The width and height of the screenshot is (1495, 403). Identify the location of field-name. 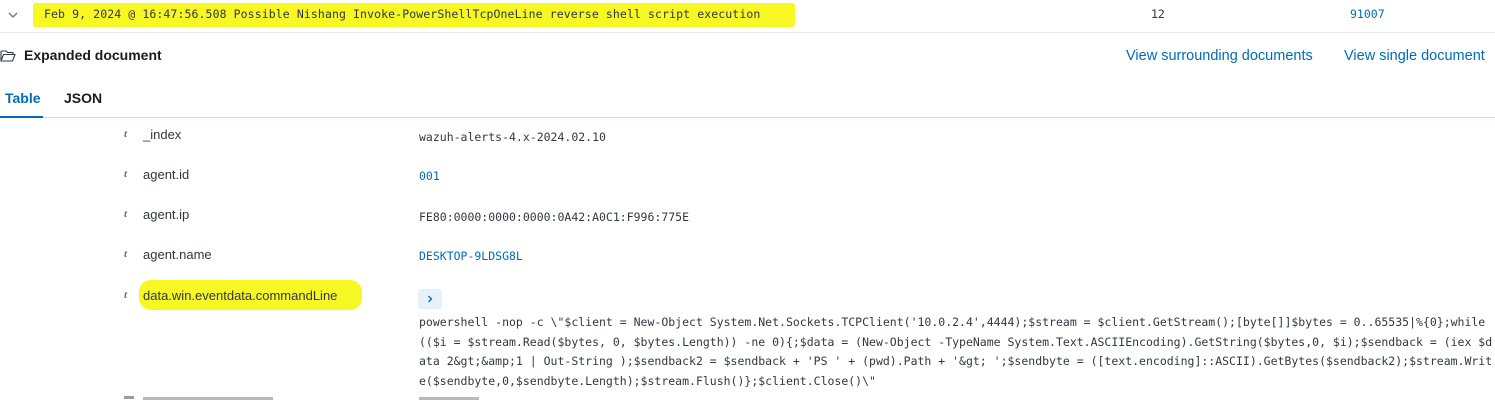
(208, 398).